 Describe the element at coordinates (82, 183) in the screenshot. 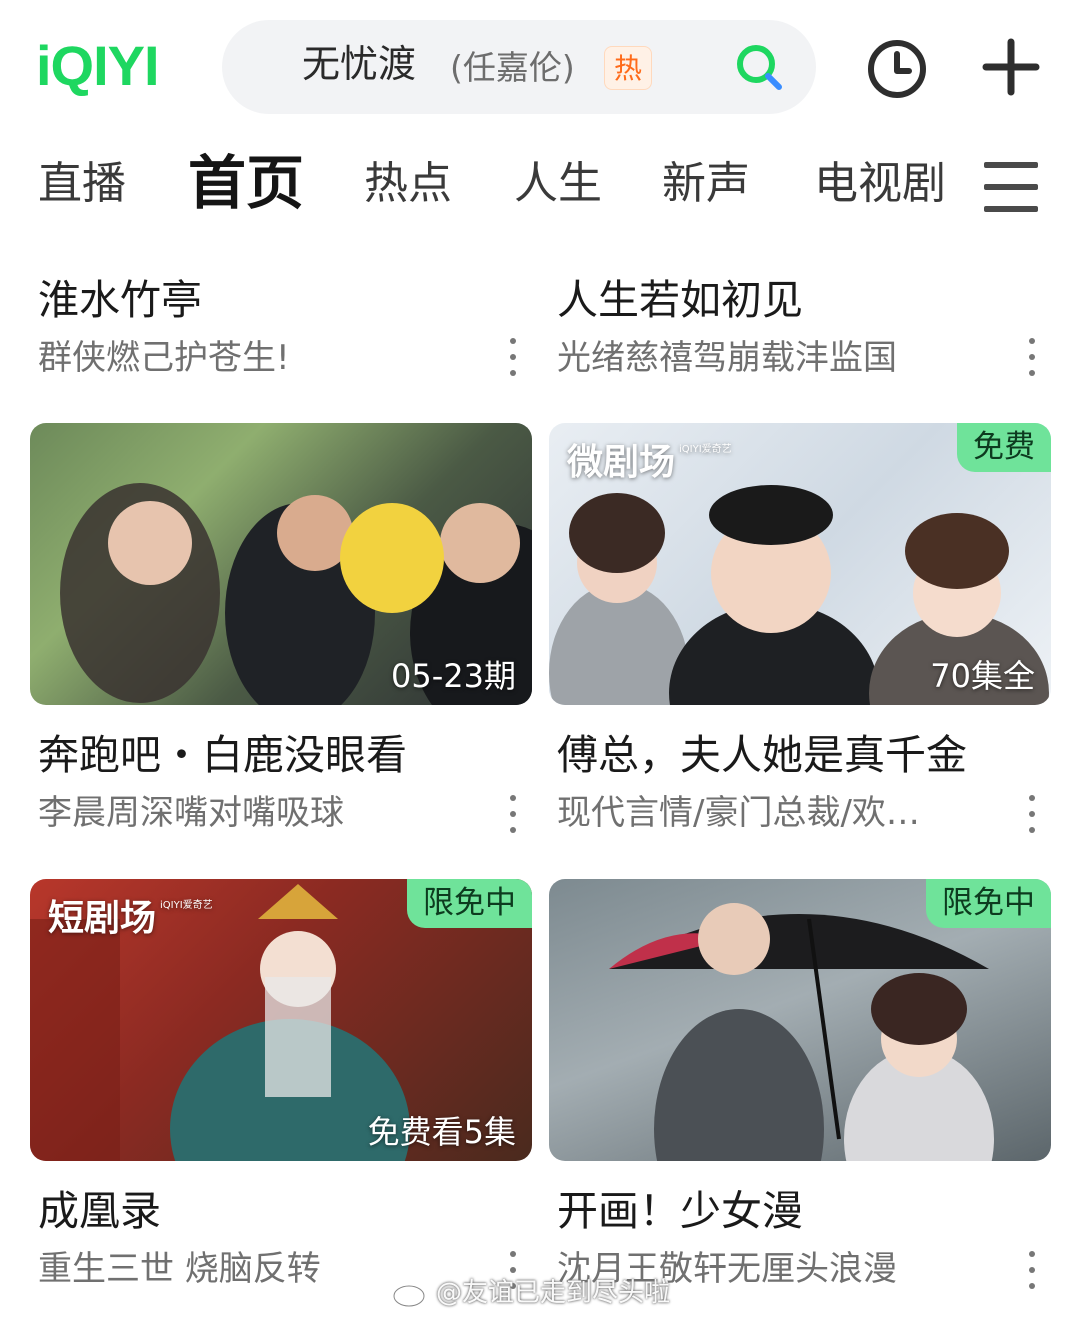

I see `tab-live: 直播` at that location.